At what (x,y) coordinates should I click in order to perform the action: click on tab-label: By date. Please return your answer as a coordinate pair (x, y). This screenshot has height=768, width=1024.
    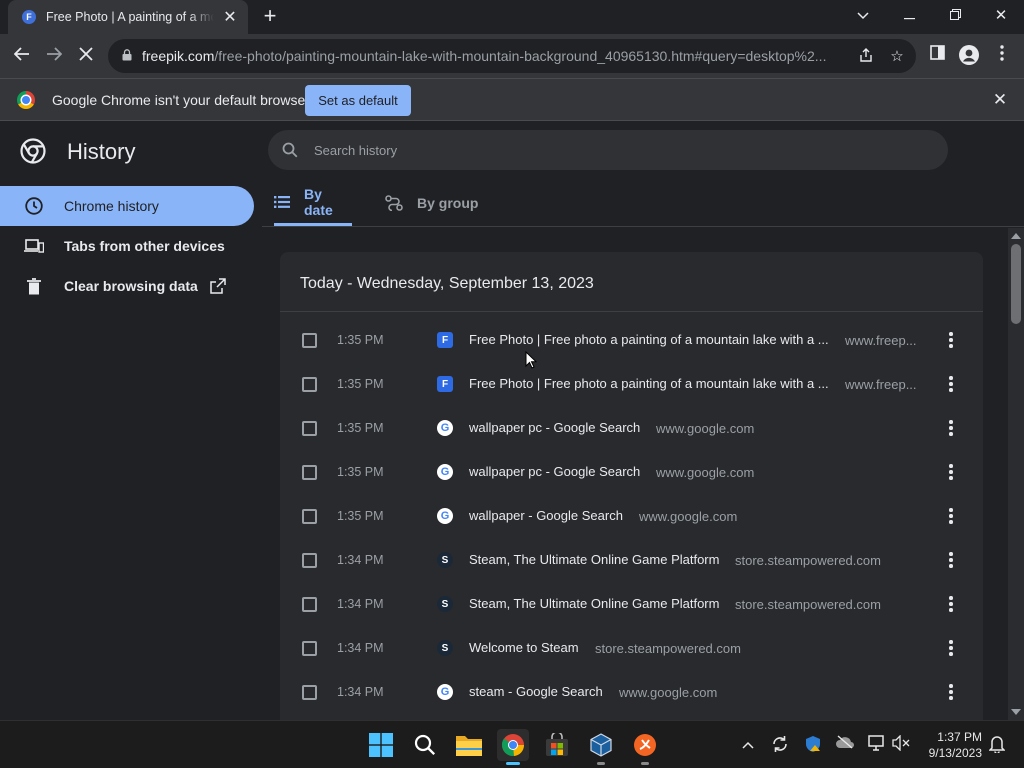
    Looking at the image, I should click on (318, 201).